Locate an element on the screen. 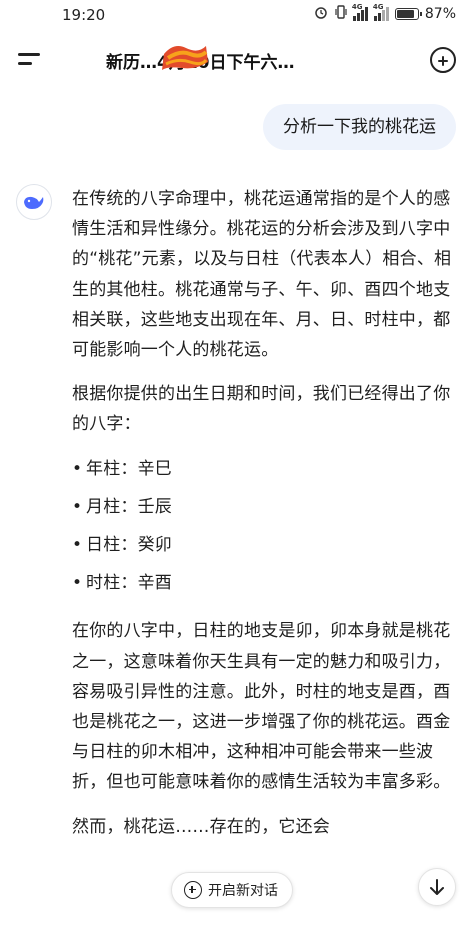  battery-text: 87% is located at coordinates (440, 13).